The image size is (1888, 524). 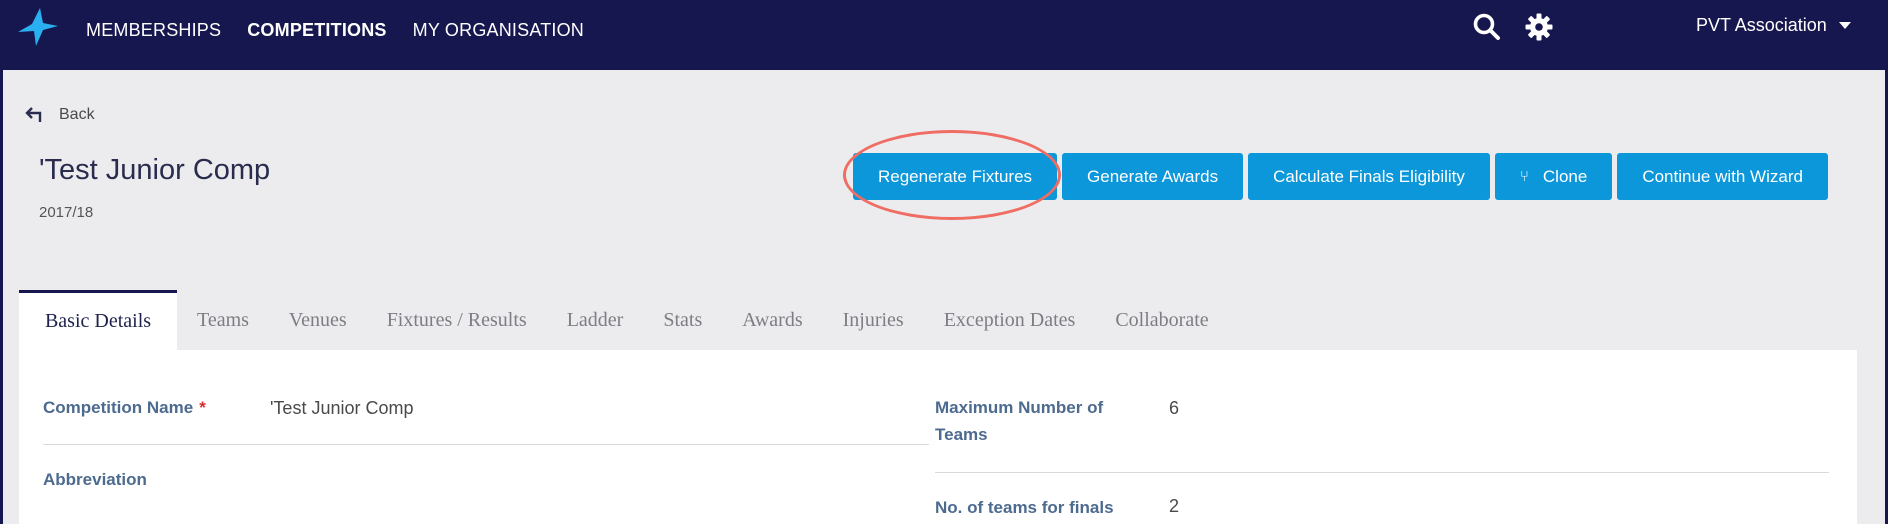 I want to click on finals-teams-value: 2, so click(x=1174, y=506).